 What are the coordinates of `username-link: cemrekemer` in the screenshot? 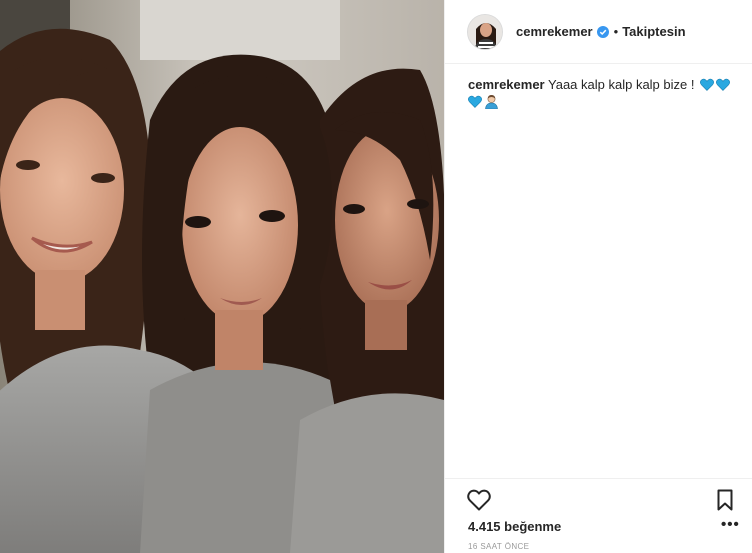 It's located at (554, 31).